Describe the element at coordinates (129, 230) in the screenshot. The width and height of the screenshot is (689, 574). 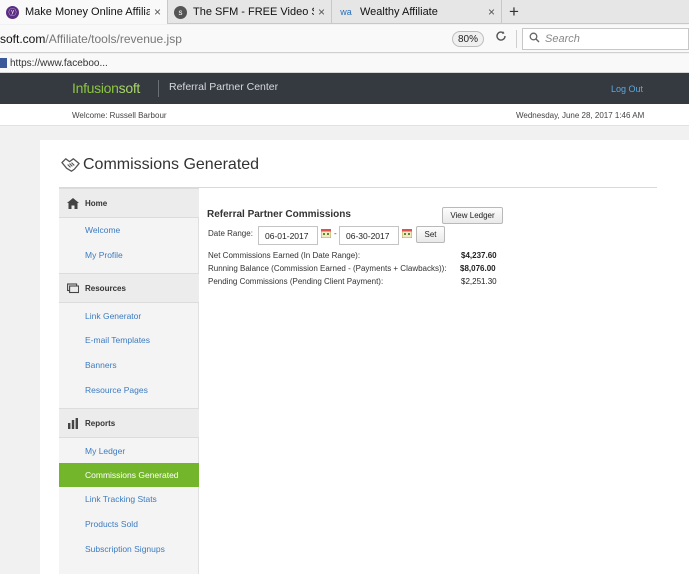
I see `sidebar-item-welcome: Welcome` at that location.